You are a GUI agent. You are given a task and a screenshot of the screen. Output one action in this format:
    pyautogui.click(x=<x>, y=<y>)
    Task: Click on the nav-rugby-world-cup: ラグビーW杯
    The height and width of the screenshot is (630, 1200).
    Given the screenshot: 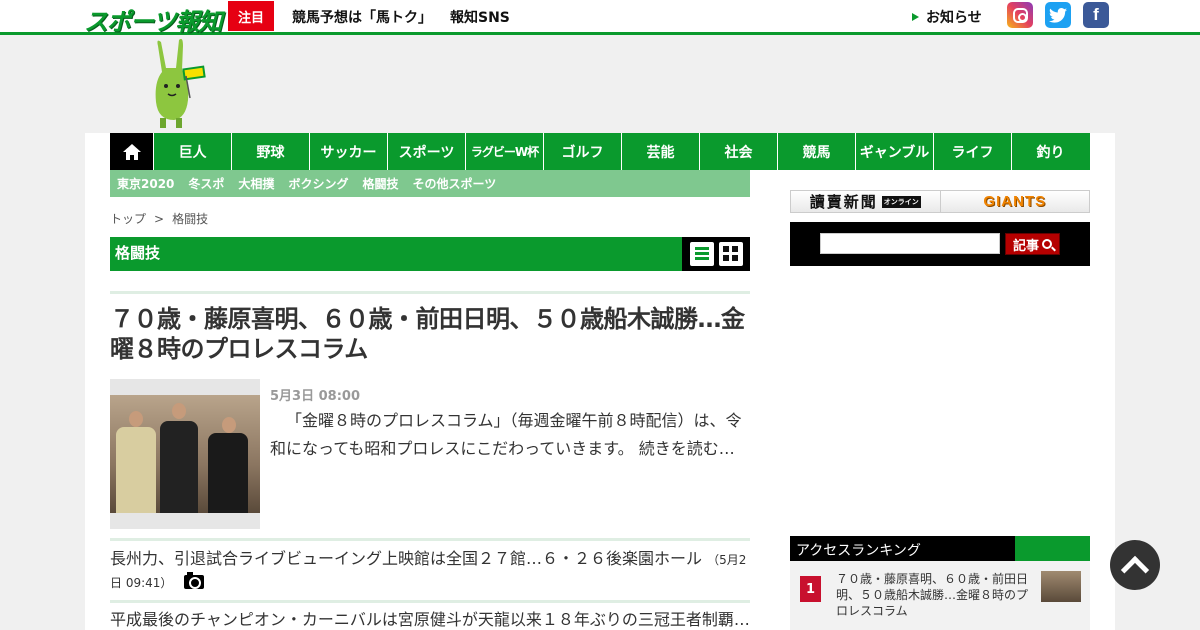 What is the action you would take?
    pyautogui.click(x=504, y=151)
    